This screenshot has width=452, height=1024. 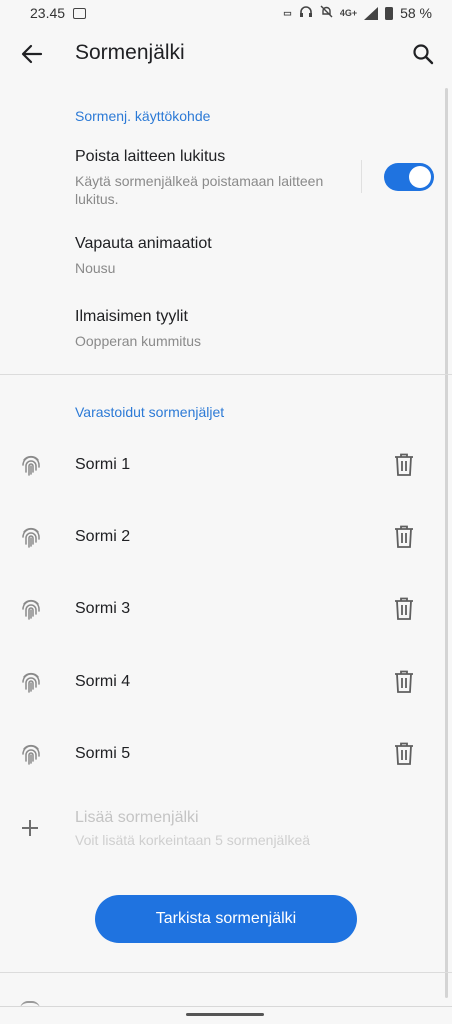 I want to click on fingerprint-name: Sormi 4, so click(x=103, y=681).